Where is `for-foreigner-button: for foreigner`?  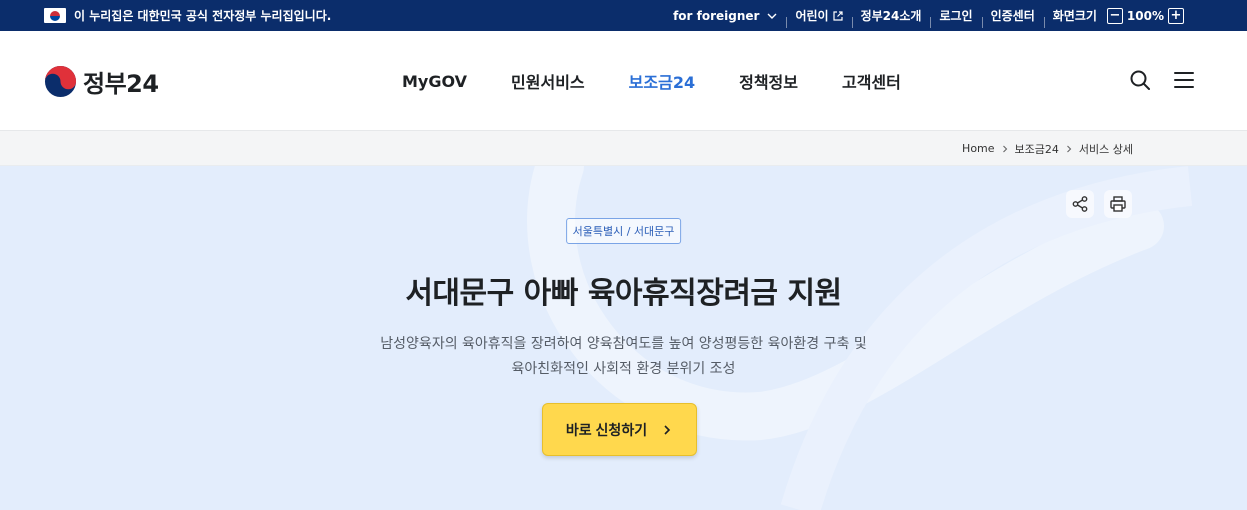 for-foreigner-button: for foreigner is located at coordinates (725, 16).